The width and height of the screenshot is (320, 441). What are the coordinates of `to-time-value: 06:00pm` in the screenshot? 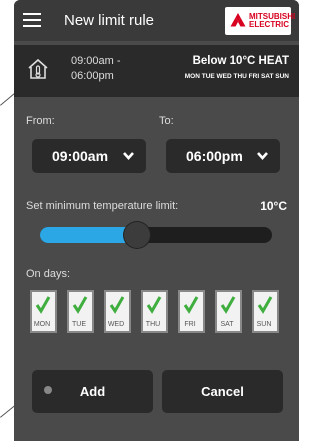 It's located at (214, 156).